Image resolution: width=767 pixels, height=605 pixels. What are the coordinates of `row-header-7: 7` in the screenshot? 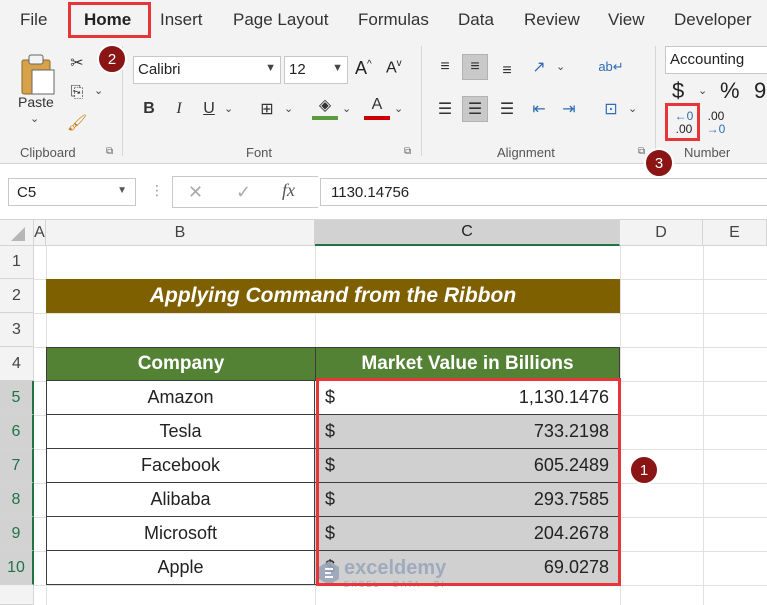 It's located at (17, 466).